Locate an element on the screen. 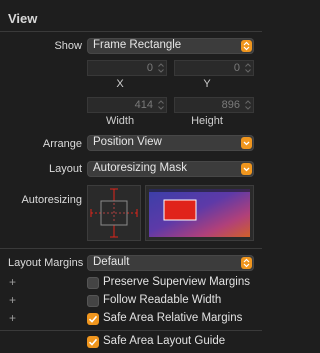  layout-label: Layout is located at coordinates (65, 169).